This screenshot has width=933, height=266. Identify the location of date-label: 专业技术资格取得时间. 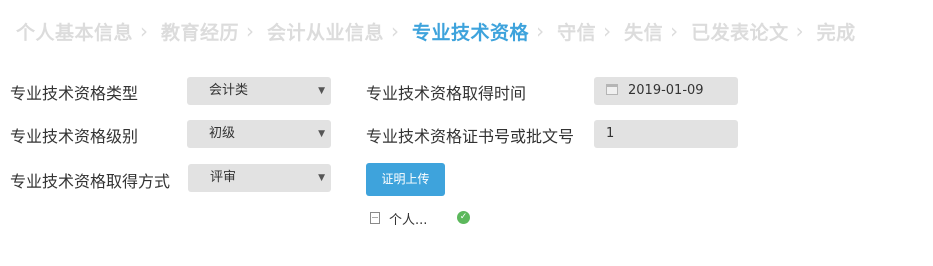
(446, 93).